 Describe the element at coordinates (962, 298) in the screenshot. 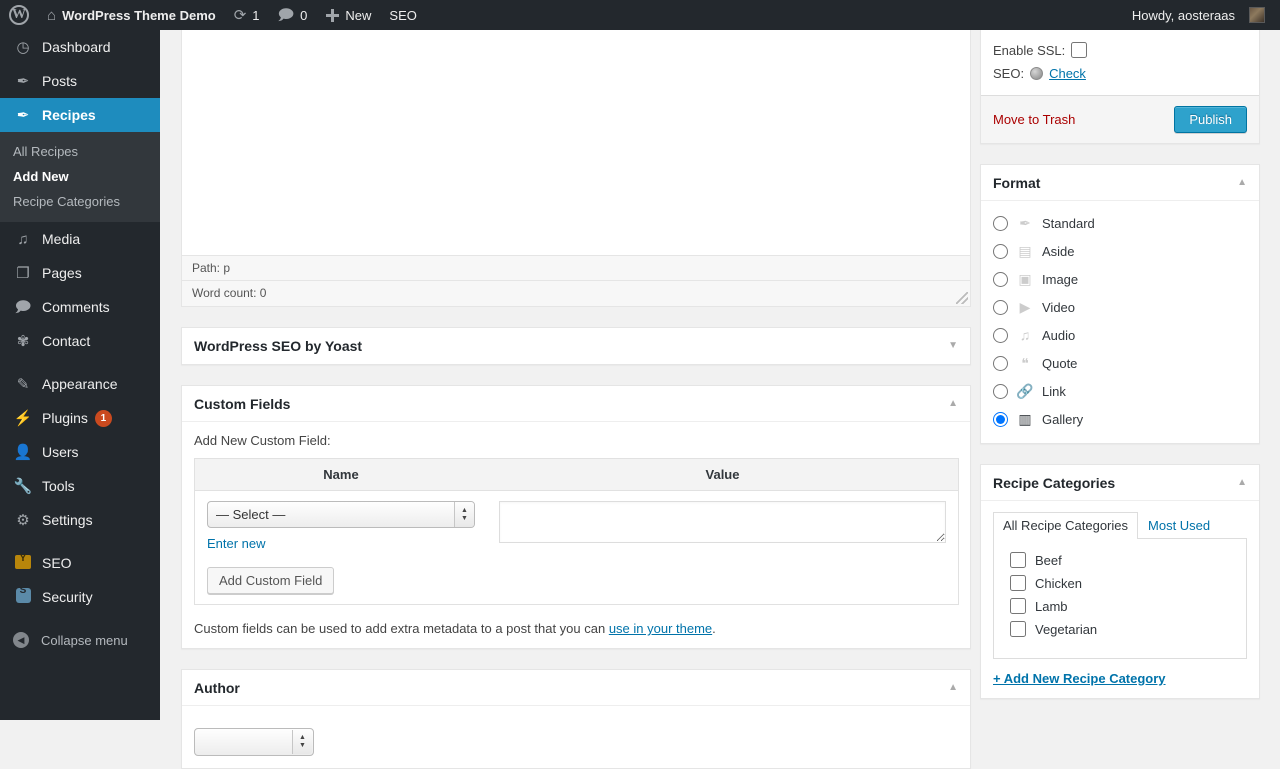

I see `resize-grip-icon` at that location.